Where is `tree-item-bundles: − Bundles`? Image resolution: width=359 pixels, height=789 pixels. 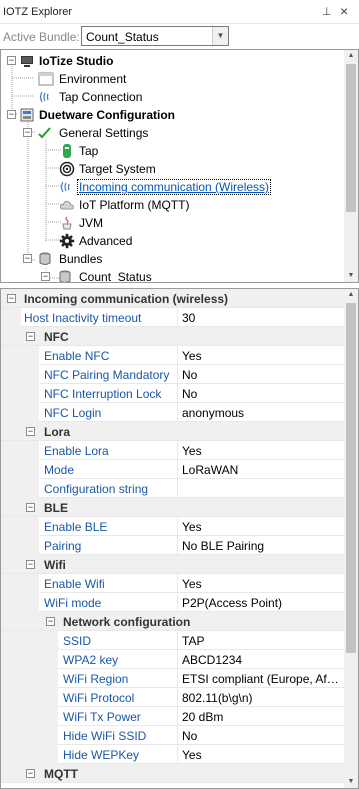
tree-item-bundles: − Bundles is located at coordinates (172, 259).